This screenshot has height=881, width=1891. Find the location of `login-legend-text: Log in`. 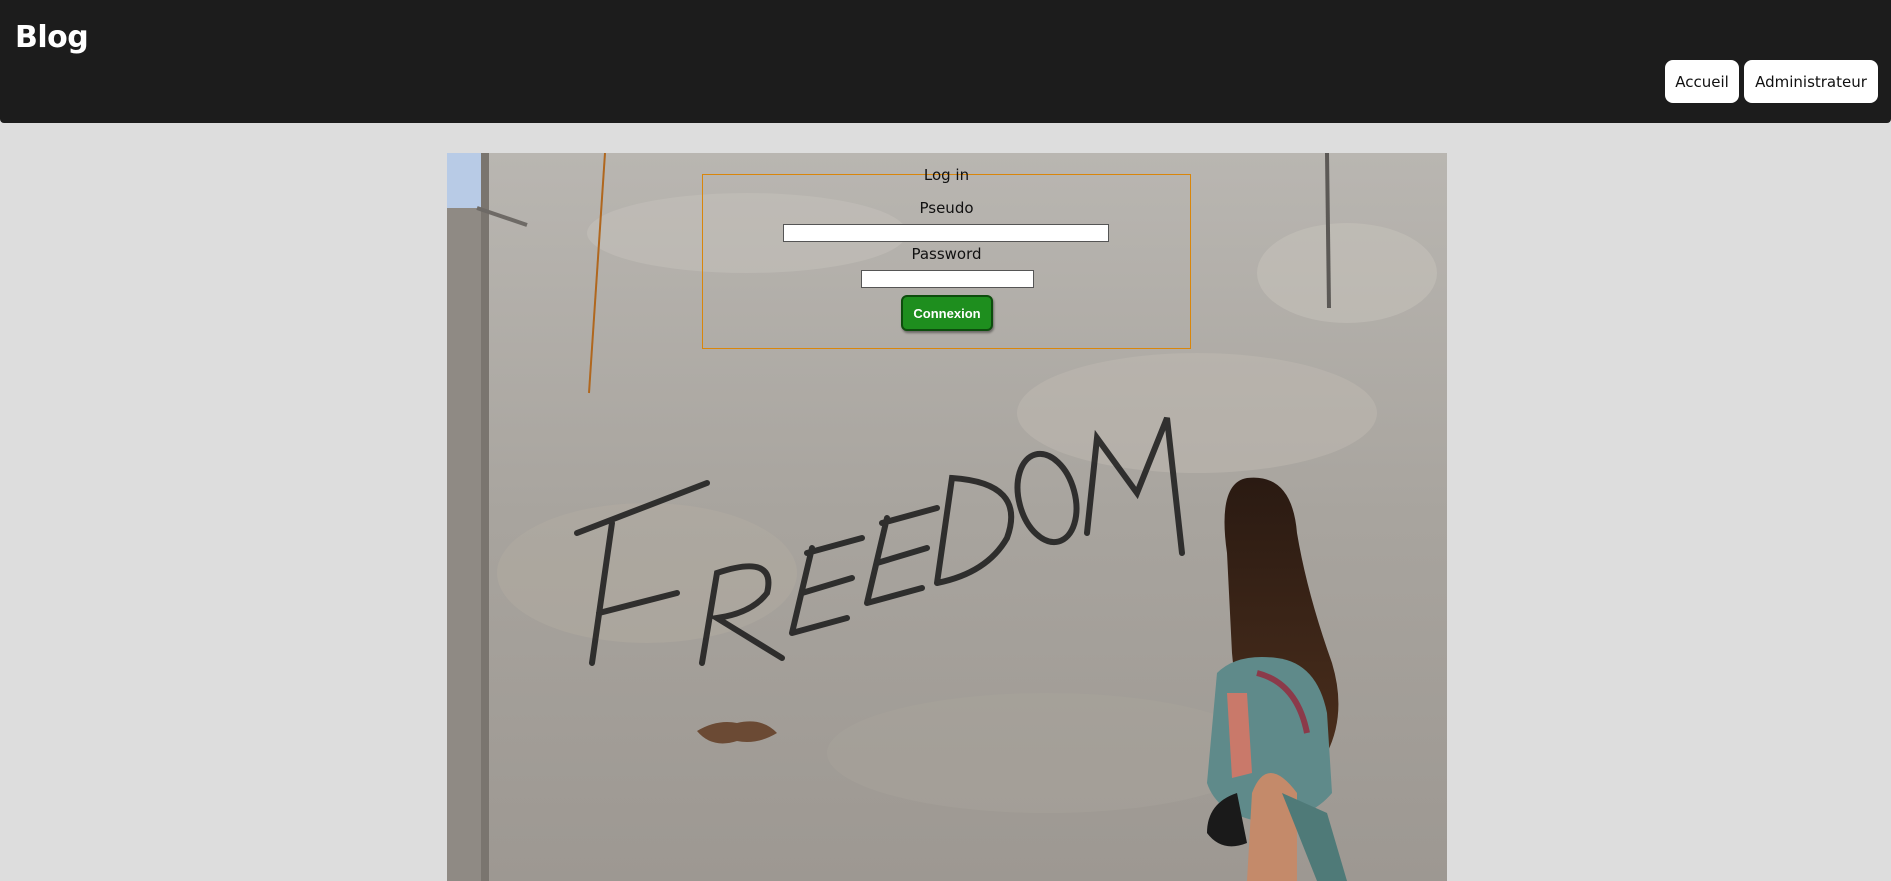

login-legend-text: Log in is located at coordinates (946, 175).